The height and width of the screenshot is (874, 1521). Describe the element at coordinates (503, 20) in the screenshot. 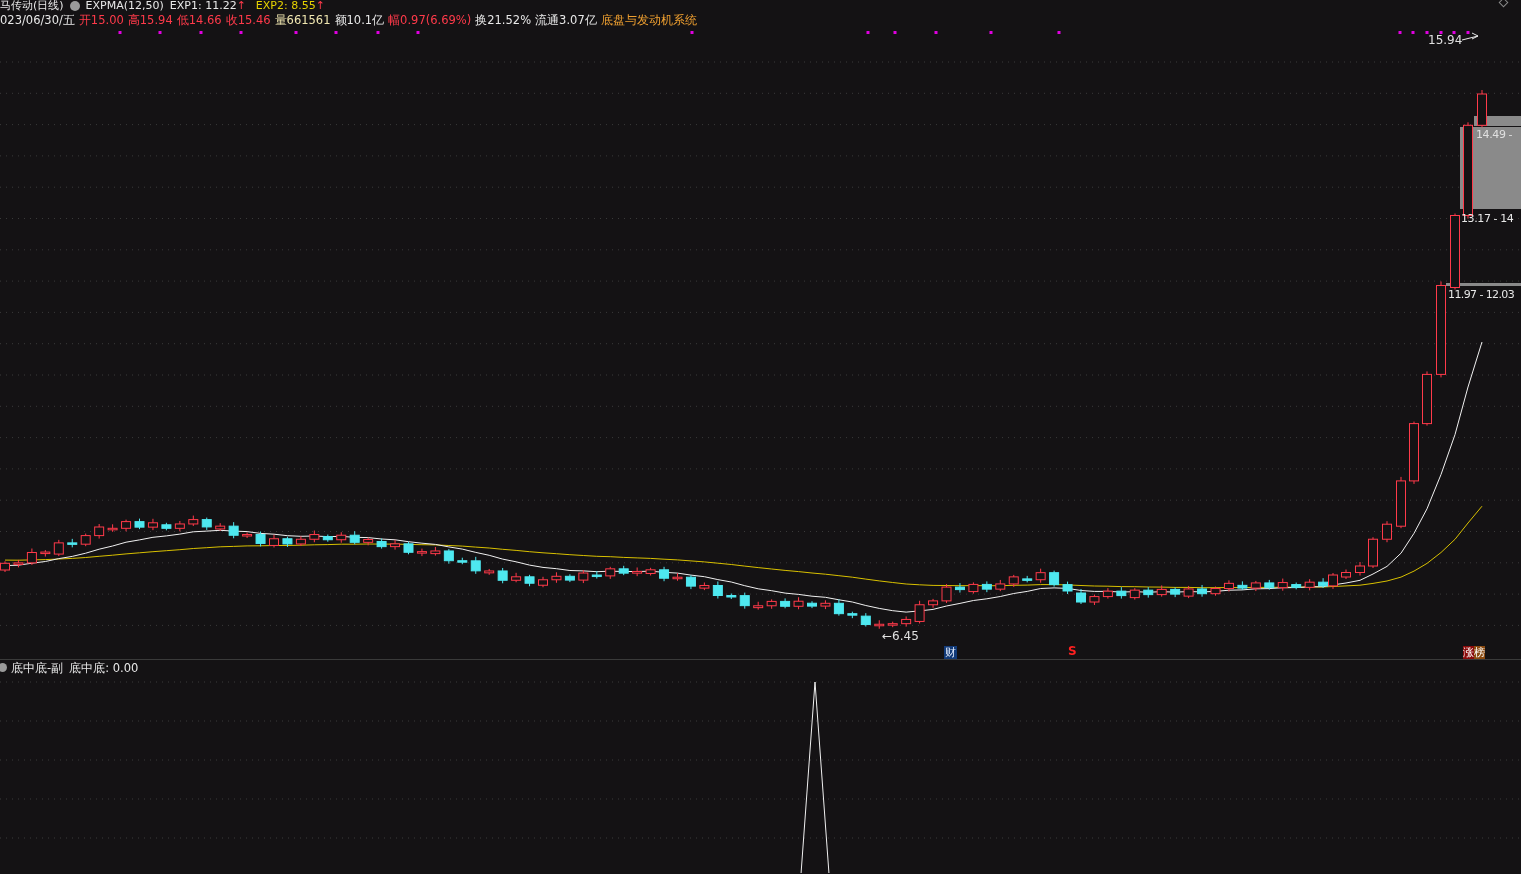

I see `quote-field: 换21.52%` at that location.